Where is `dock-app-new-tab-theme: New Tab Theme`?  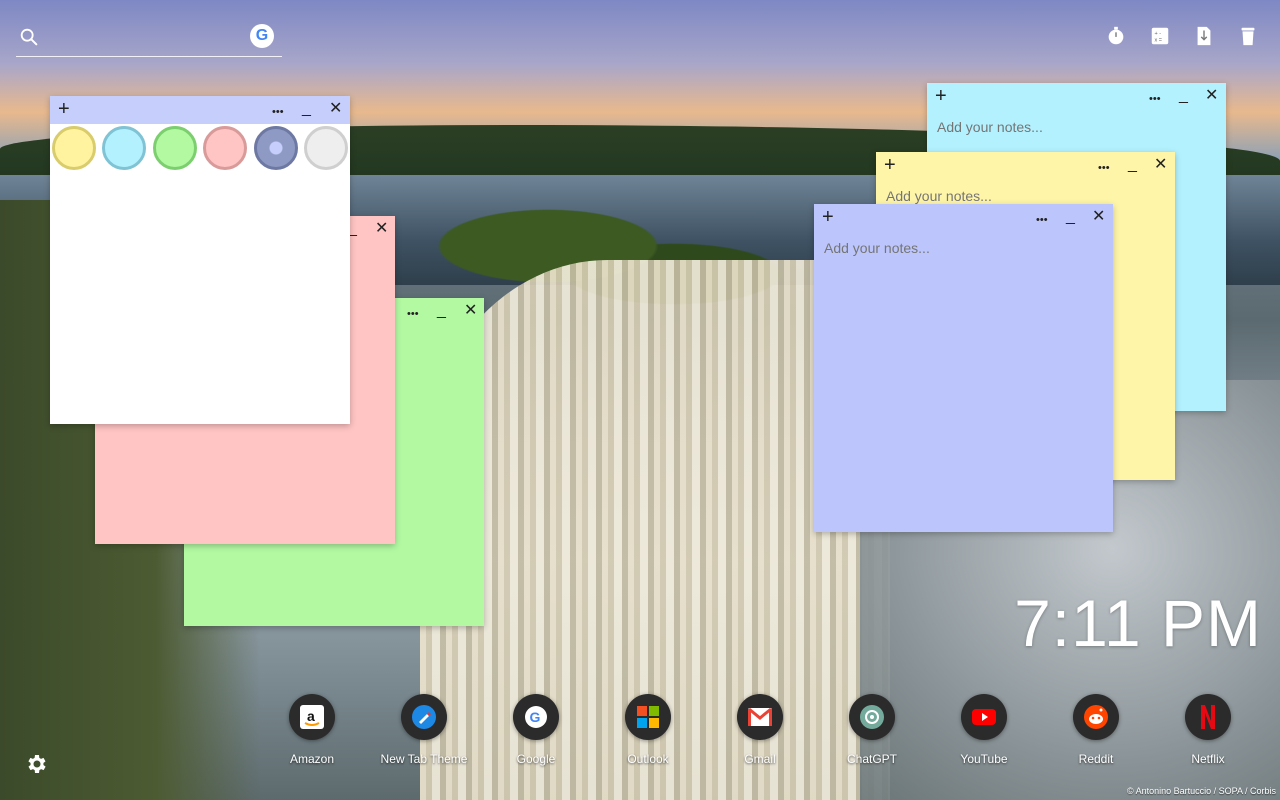 dock-app-new-tab-theme: New Tab Theme is located at coordinates (424, 730).